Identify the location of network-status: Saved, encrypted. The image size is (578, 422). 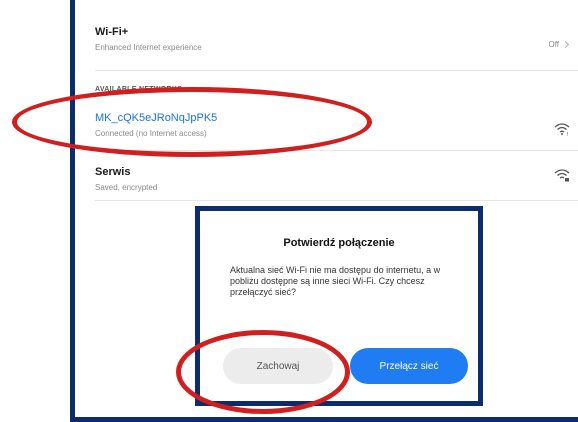
(126, 187).